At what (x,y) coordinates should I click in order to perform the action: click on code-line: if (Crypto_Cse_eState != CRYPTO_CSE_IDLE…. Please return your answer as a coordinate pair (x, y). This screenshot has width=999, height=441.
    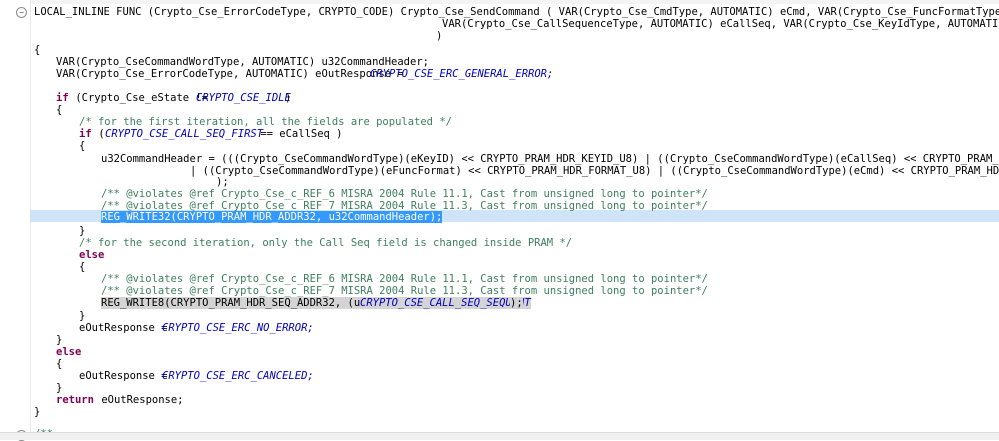
    Looking at the image, I should click on (499, 98).